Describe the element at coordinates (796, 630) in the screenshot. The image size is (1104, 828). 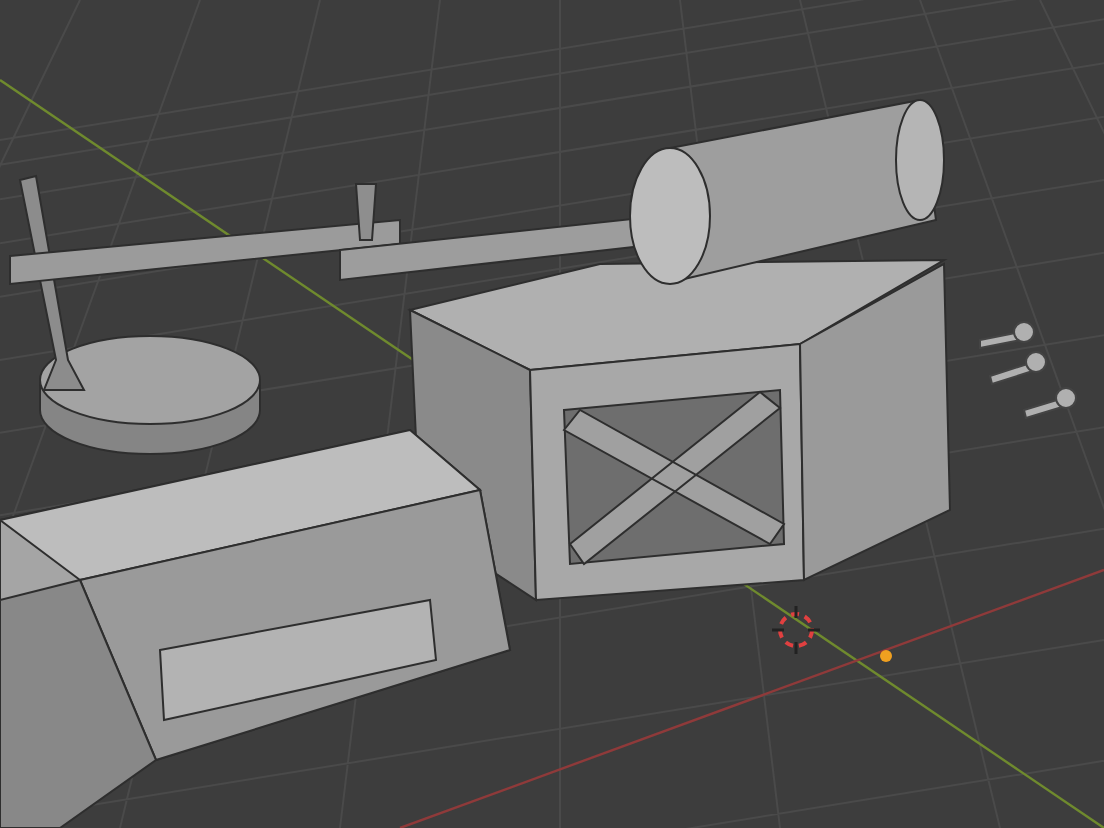
I see `3d-cursor-icon` at that location.